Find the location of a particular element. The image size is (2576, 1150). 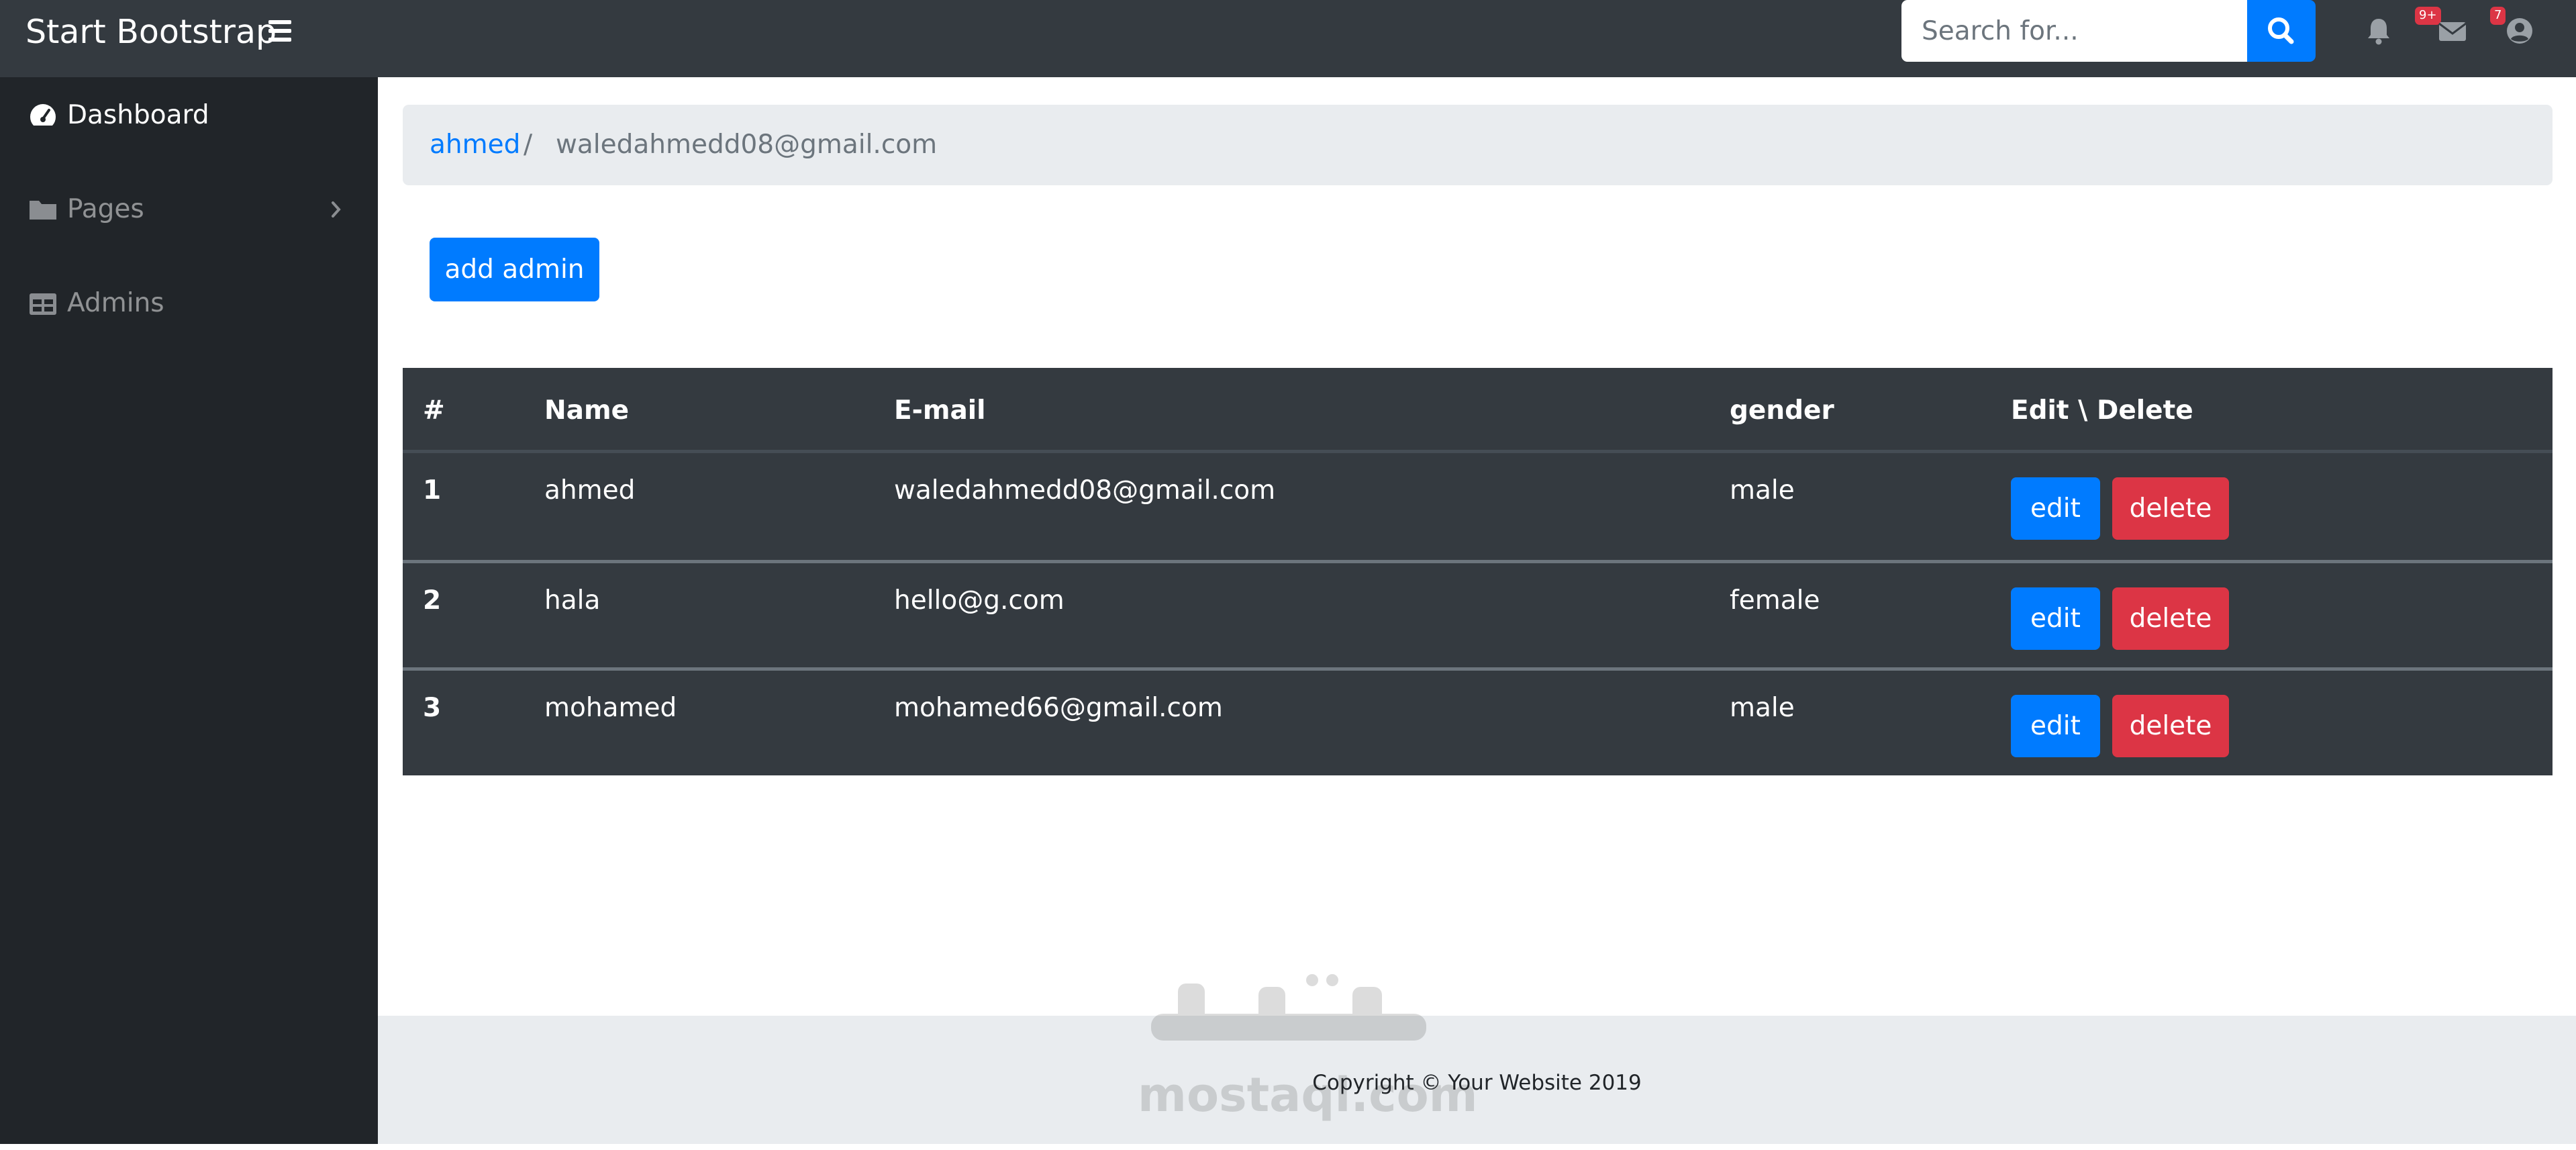

sidebar-toggle-icon is located at coordinates (279, 31).